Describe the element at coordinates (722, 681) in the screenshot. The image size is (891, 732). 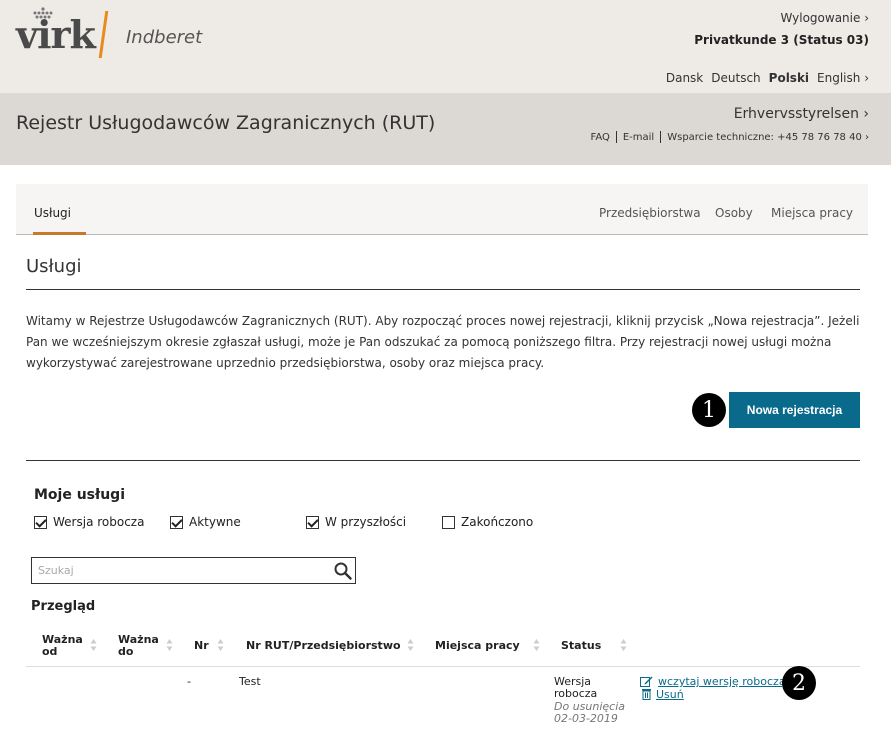
I see `load-draft-link: wczytaj wersję roboczą` at that location.